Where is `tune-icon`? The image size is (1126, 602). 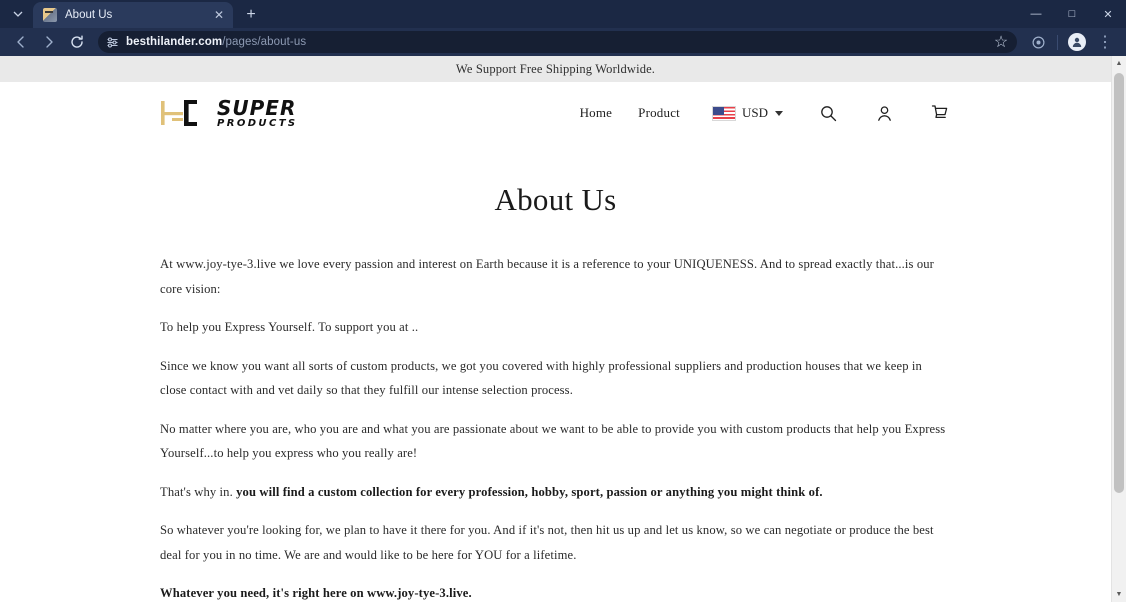 tune-icon is located at coordinates (112, 42).